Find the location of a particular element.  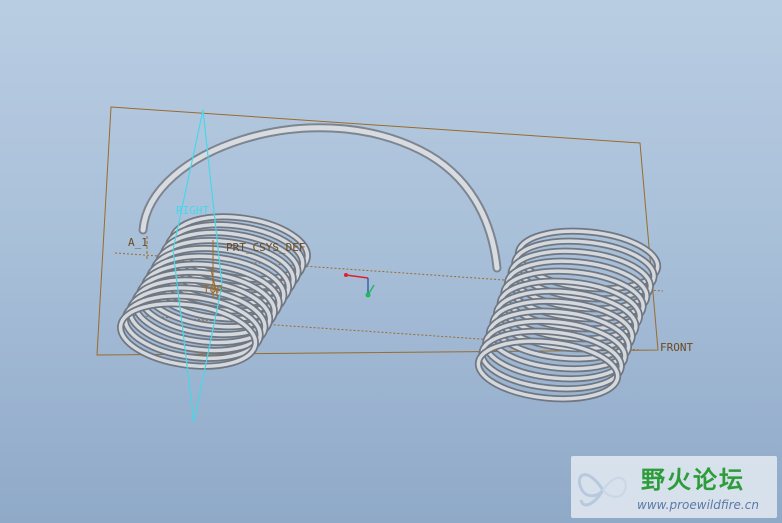

label-front-plane: FRONT is located at coordinates (676, 347).